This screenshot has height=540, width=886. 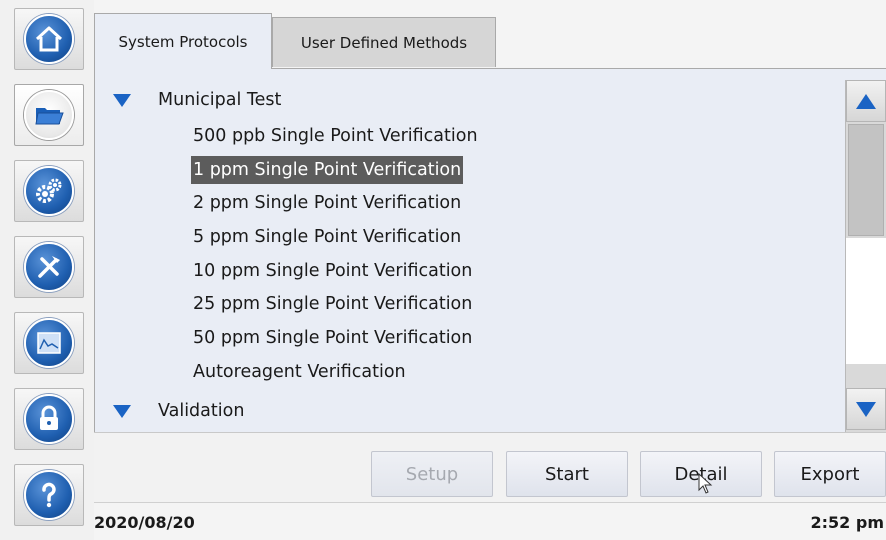 I want to click on list-item: Autoreagent Verification, so click(x=299, y=372).